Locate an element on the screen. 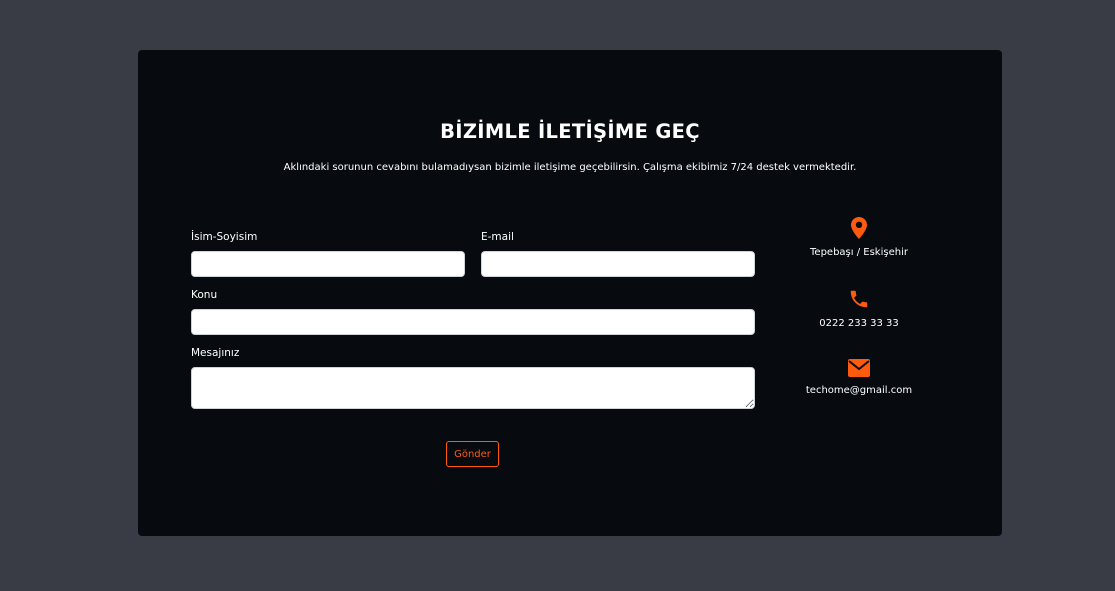 This screenshot has height=591, width=1115. email-input is located at coordinates (618, 264).